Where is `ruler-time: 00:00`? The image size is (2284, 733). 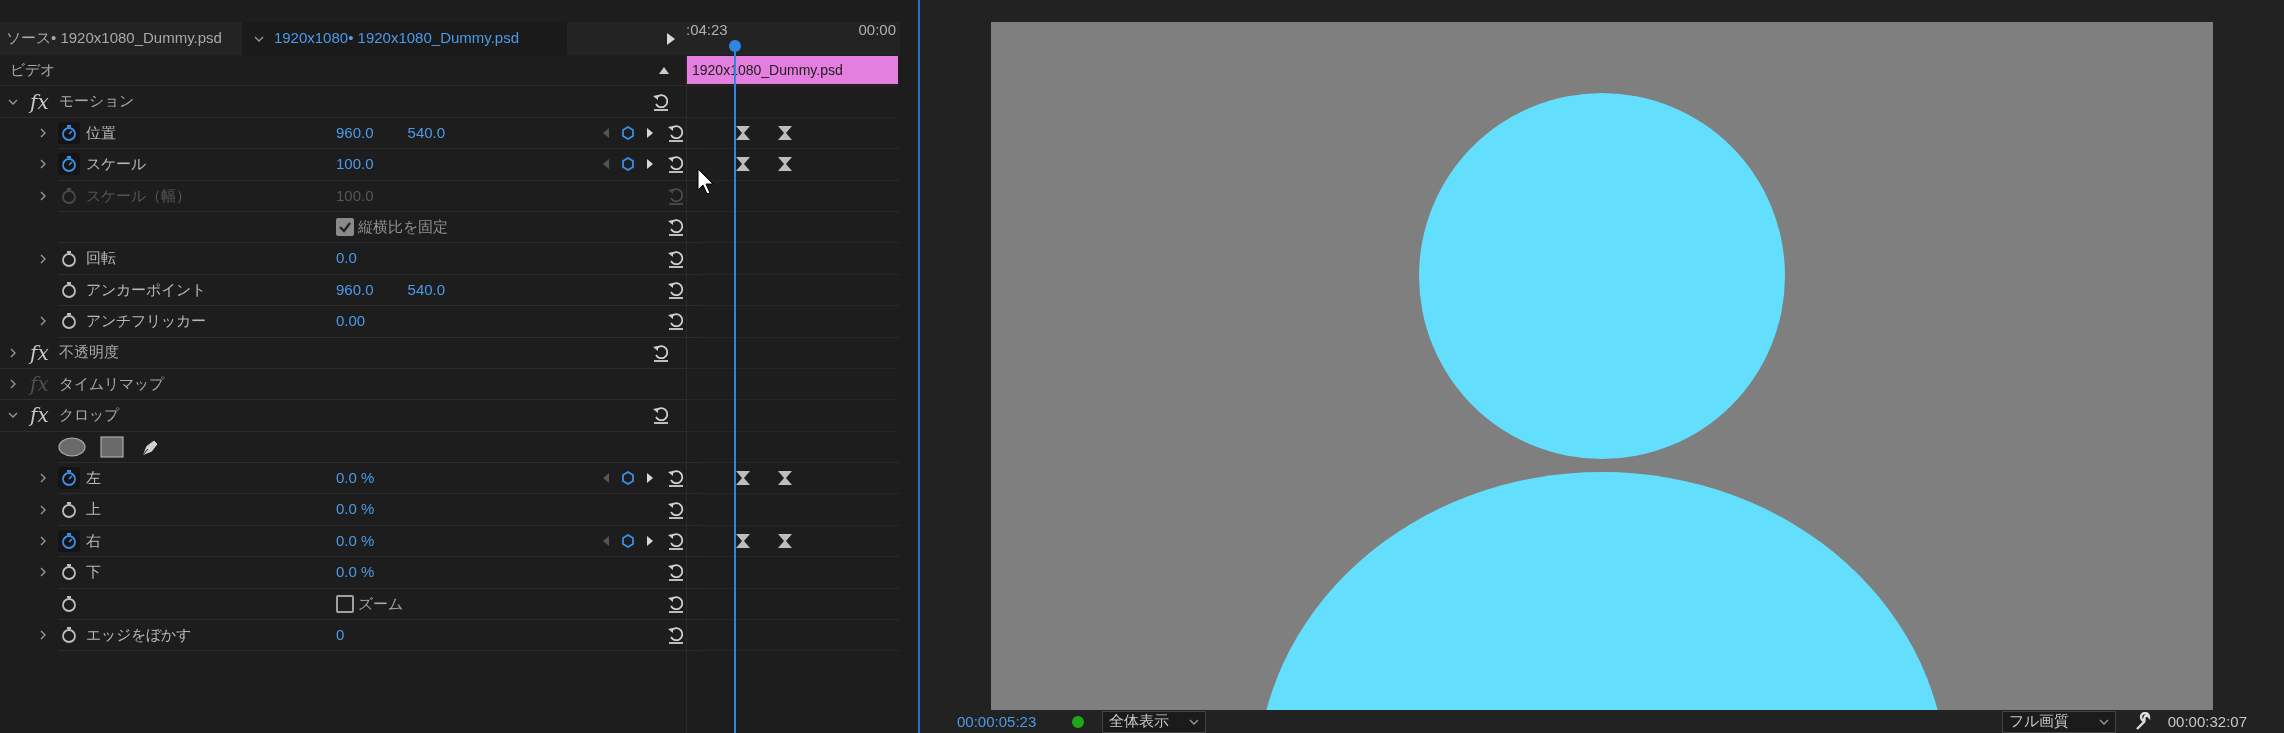
ruler-time: 00:00 is located at coordinates (877, 30).